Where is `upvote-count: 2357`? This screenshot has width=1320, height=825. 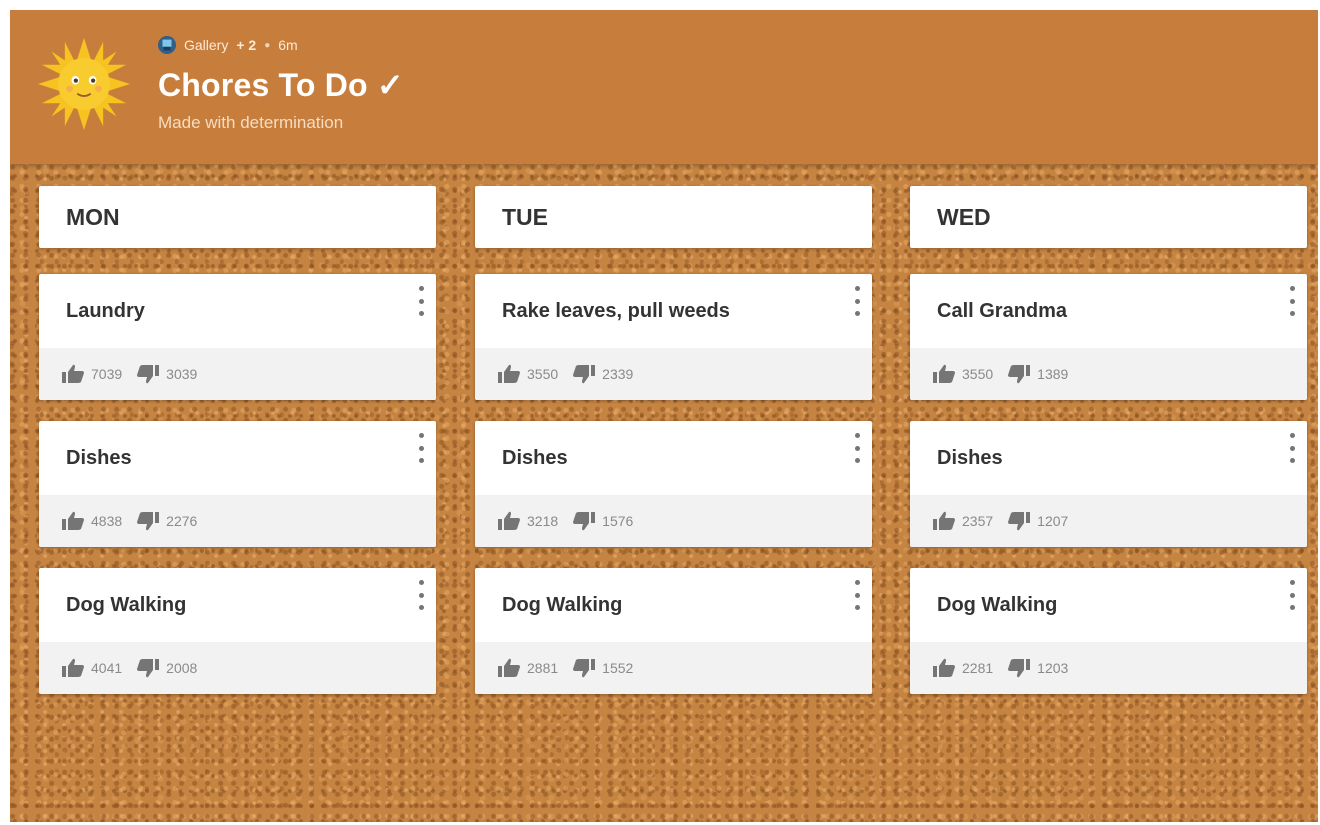
upvote-count: 2357 is located at coordinates (978, 521).